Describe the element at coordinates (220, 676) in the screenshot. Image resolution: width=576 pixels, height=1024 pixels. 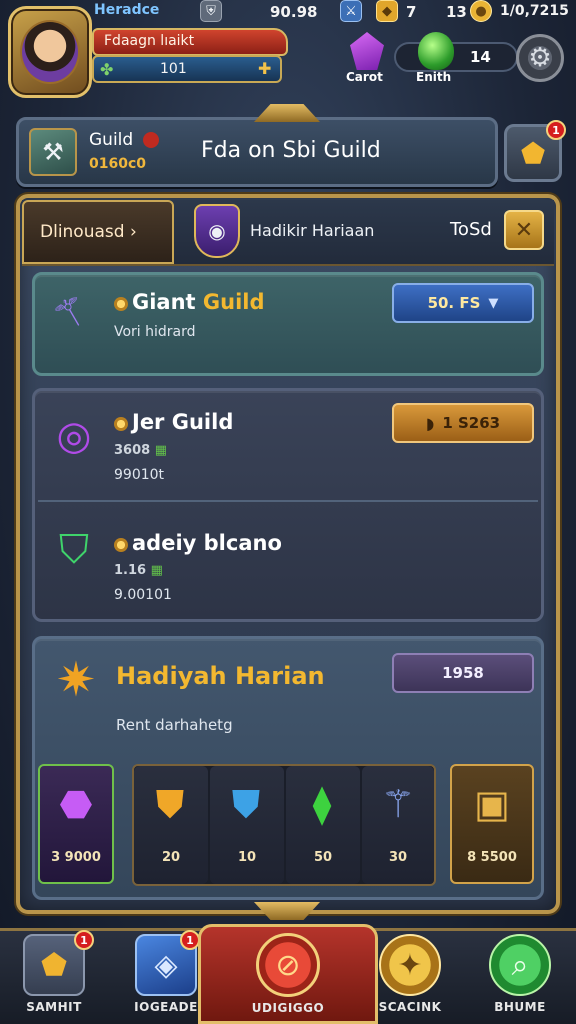
I see `daily-reward-title: Hadiyah Harian` at that location.